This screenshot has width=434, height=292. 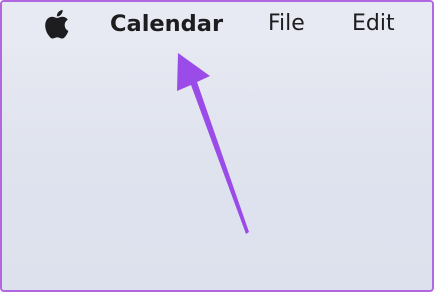 I want to click on menu-edit: Edit, so click(x=373, y=24).